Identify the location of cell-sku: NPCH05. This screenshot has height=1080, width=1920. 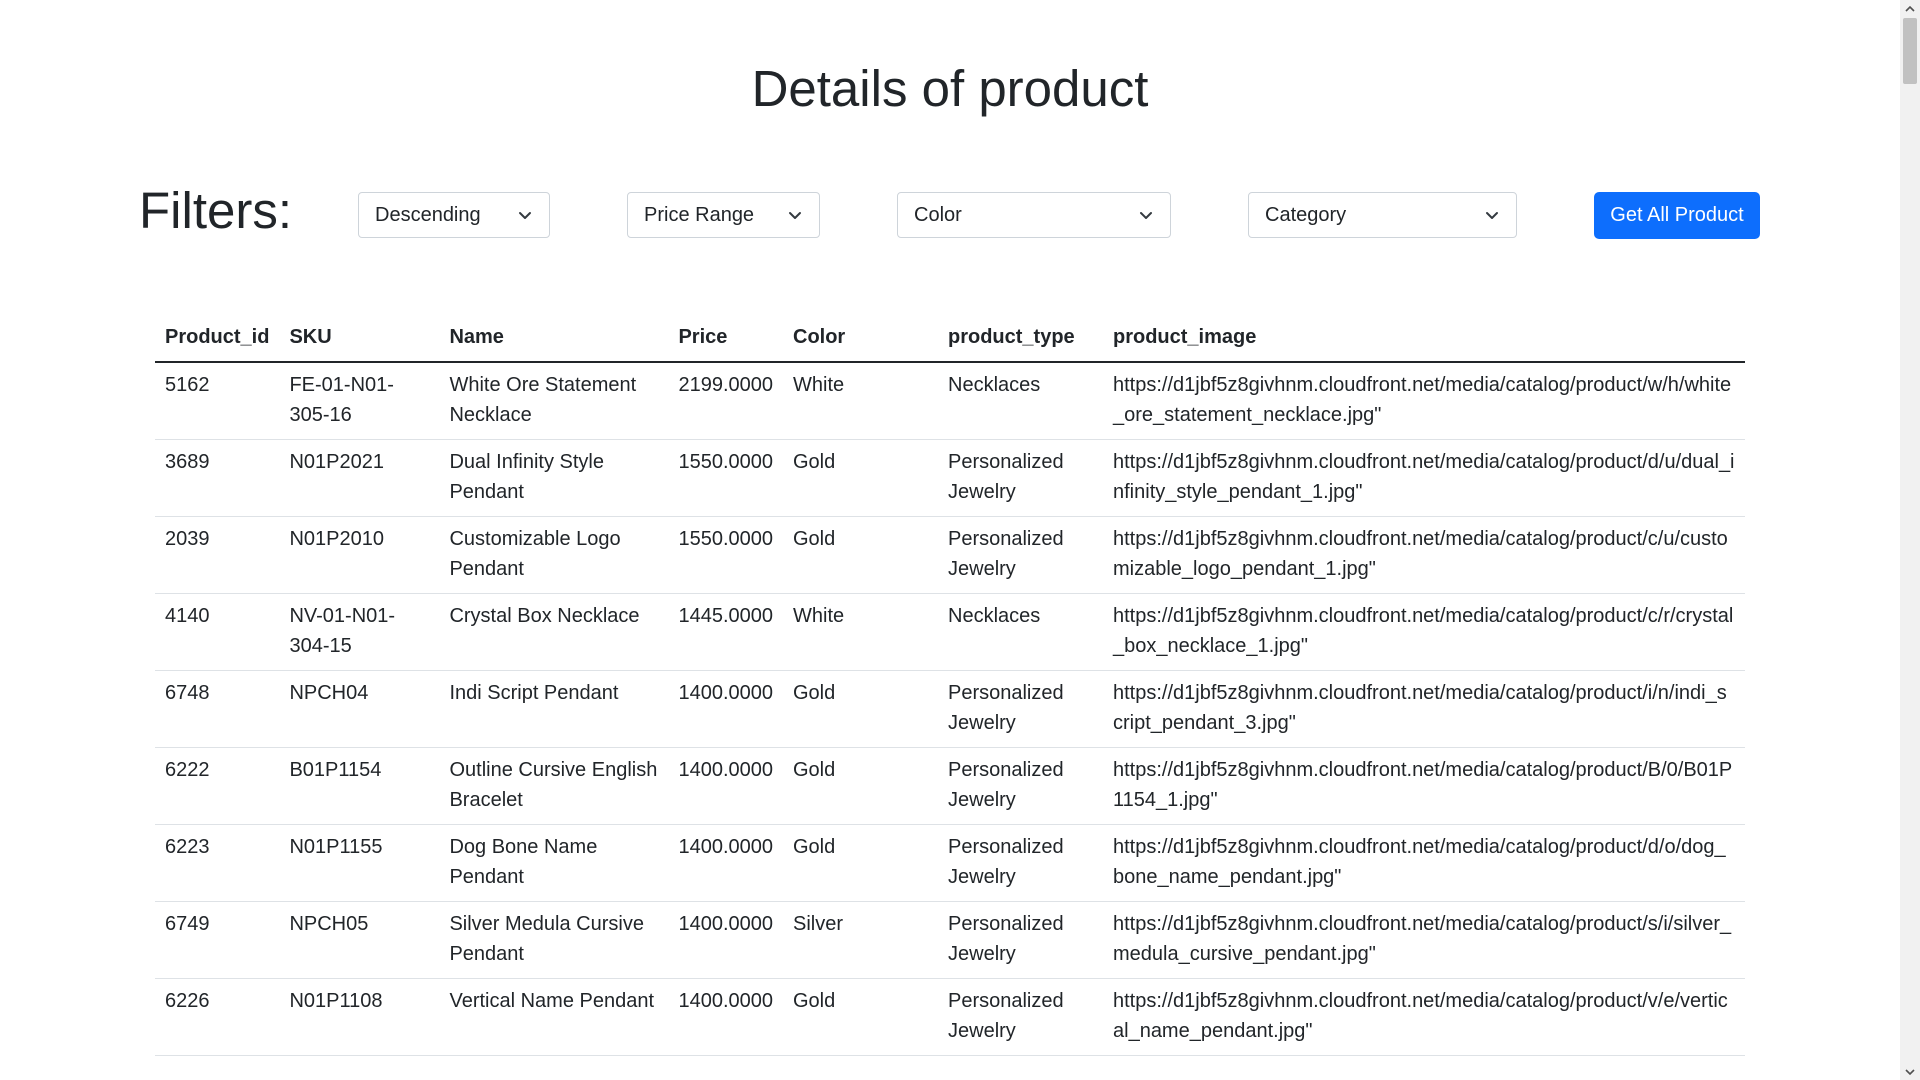
(359, 940).